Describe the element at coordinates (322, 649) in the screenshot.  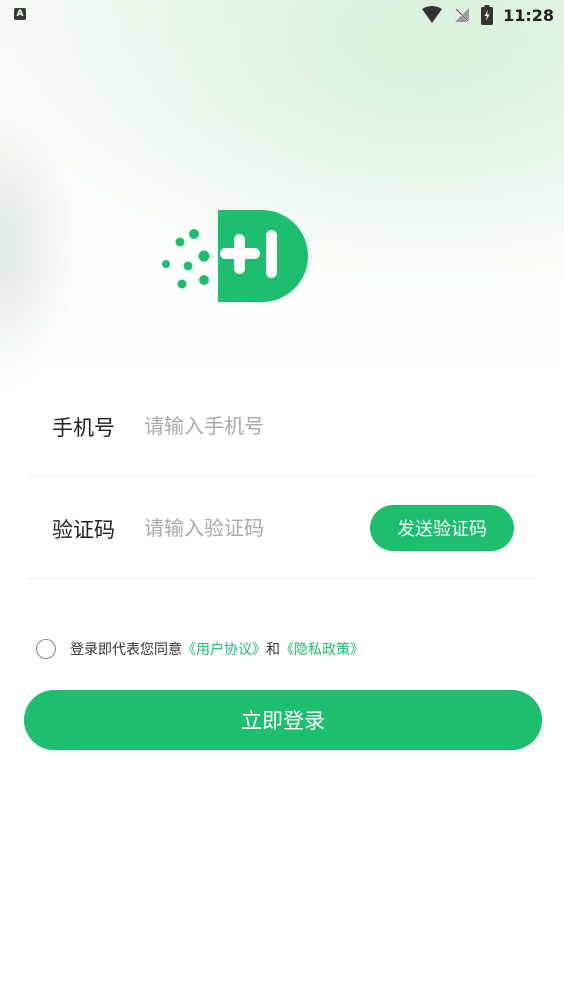
I see `privacy-policy-link: 《隐私政策》` at that location.